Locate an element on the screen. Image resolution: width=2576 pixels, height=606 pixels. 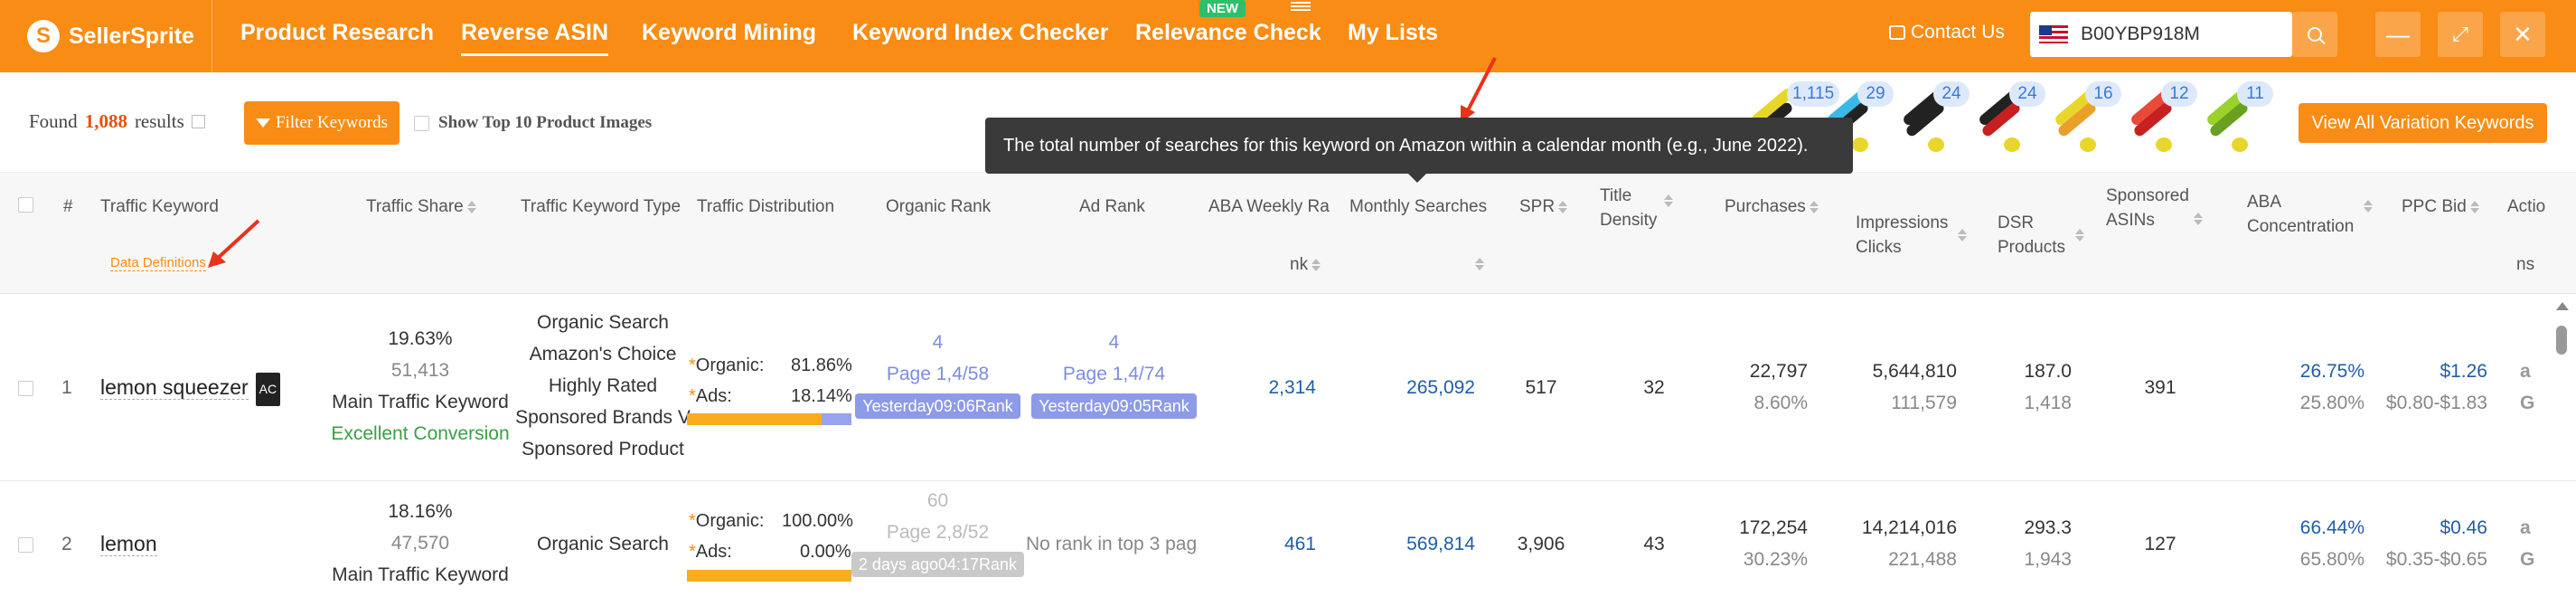
contact-us-link: Contact Us is located at coordinates (1947, 32).